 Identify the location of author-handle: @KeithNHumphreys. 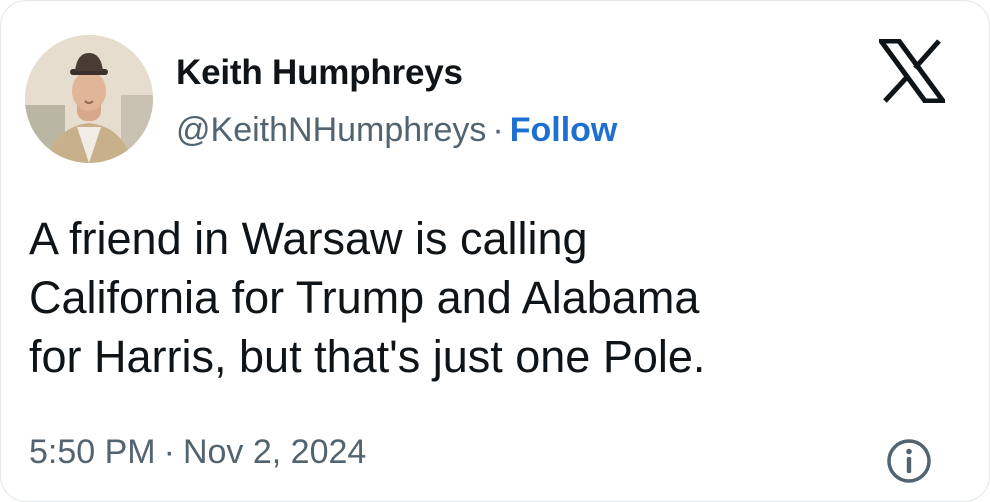
(331, 130).